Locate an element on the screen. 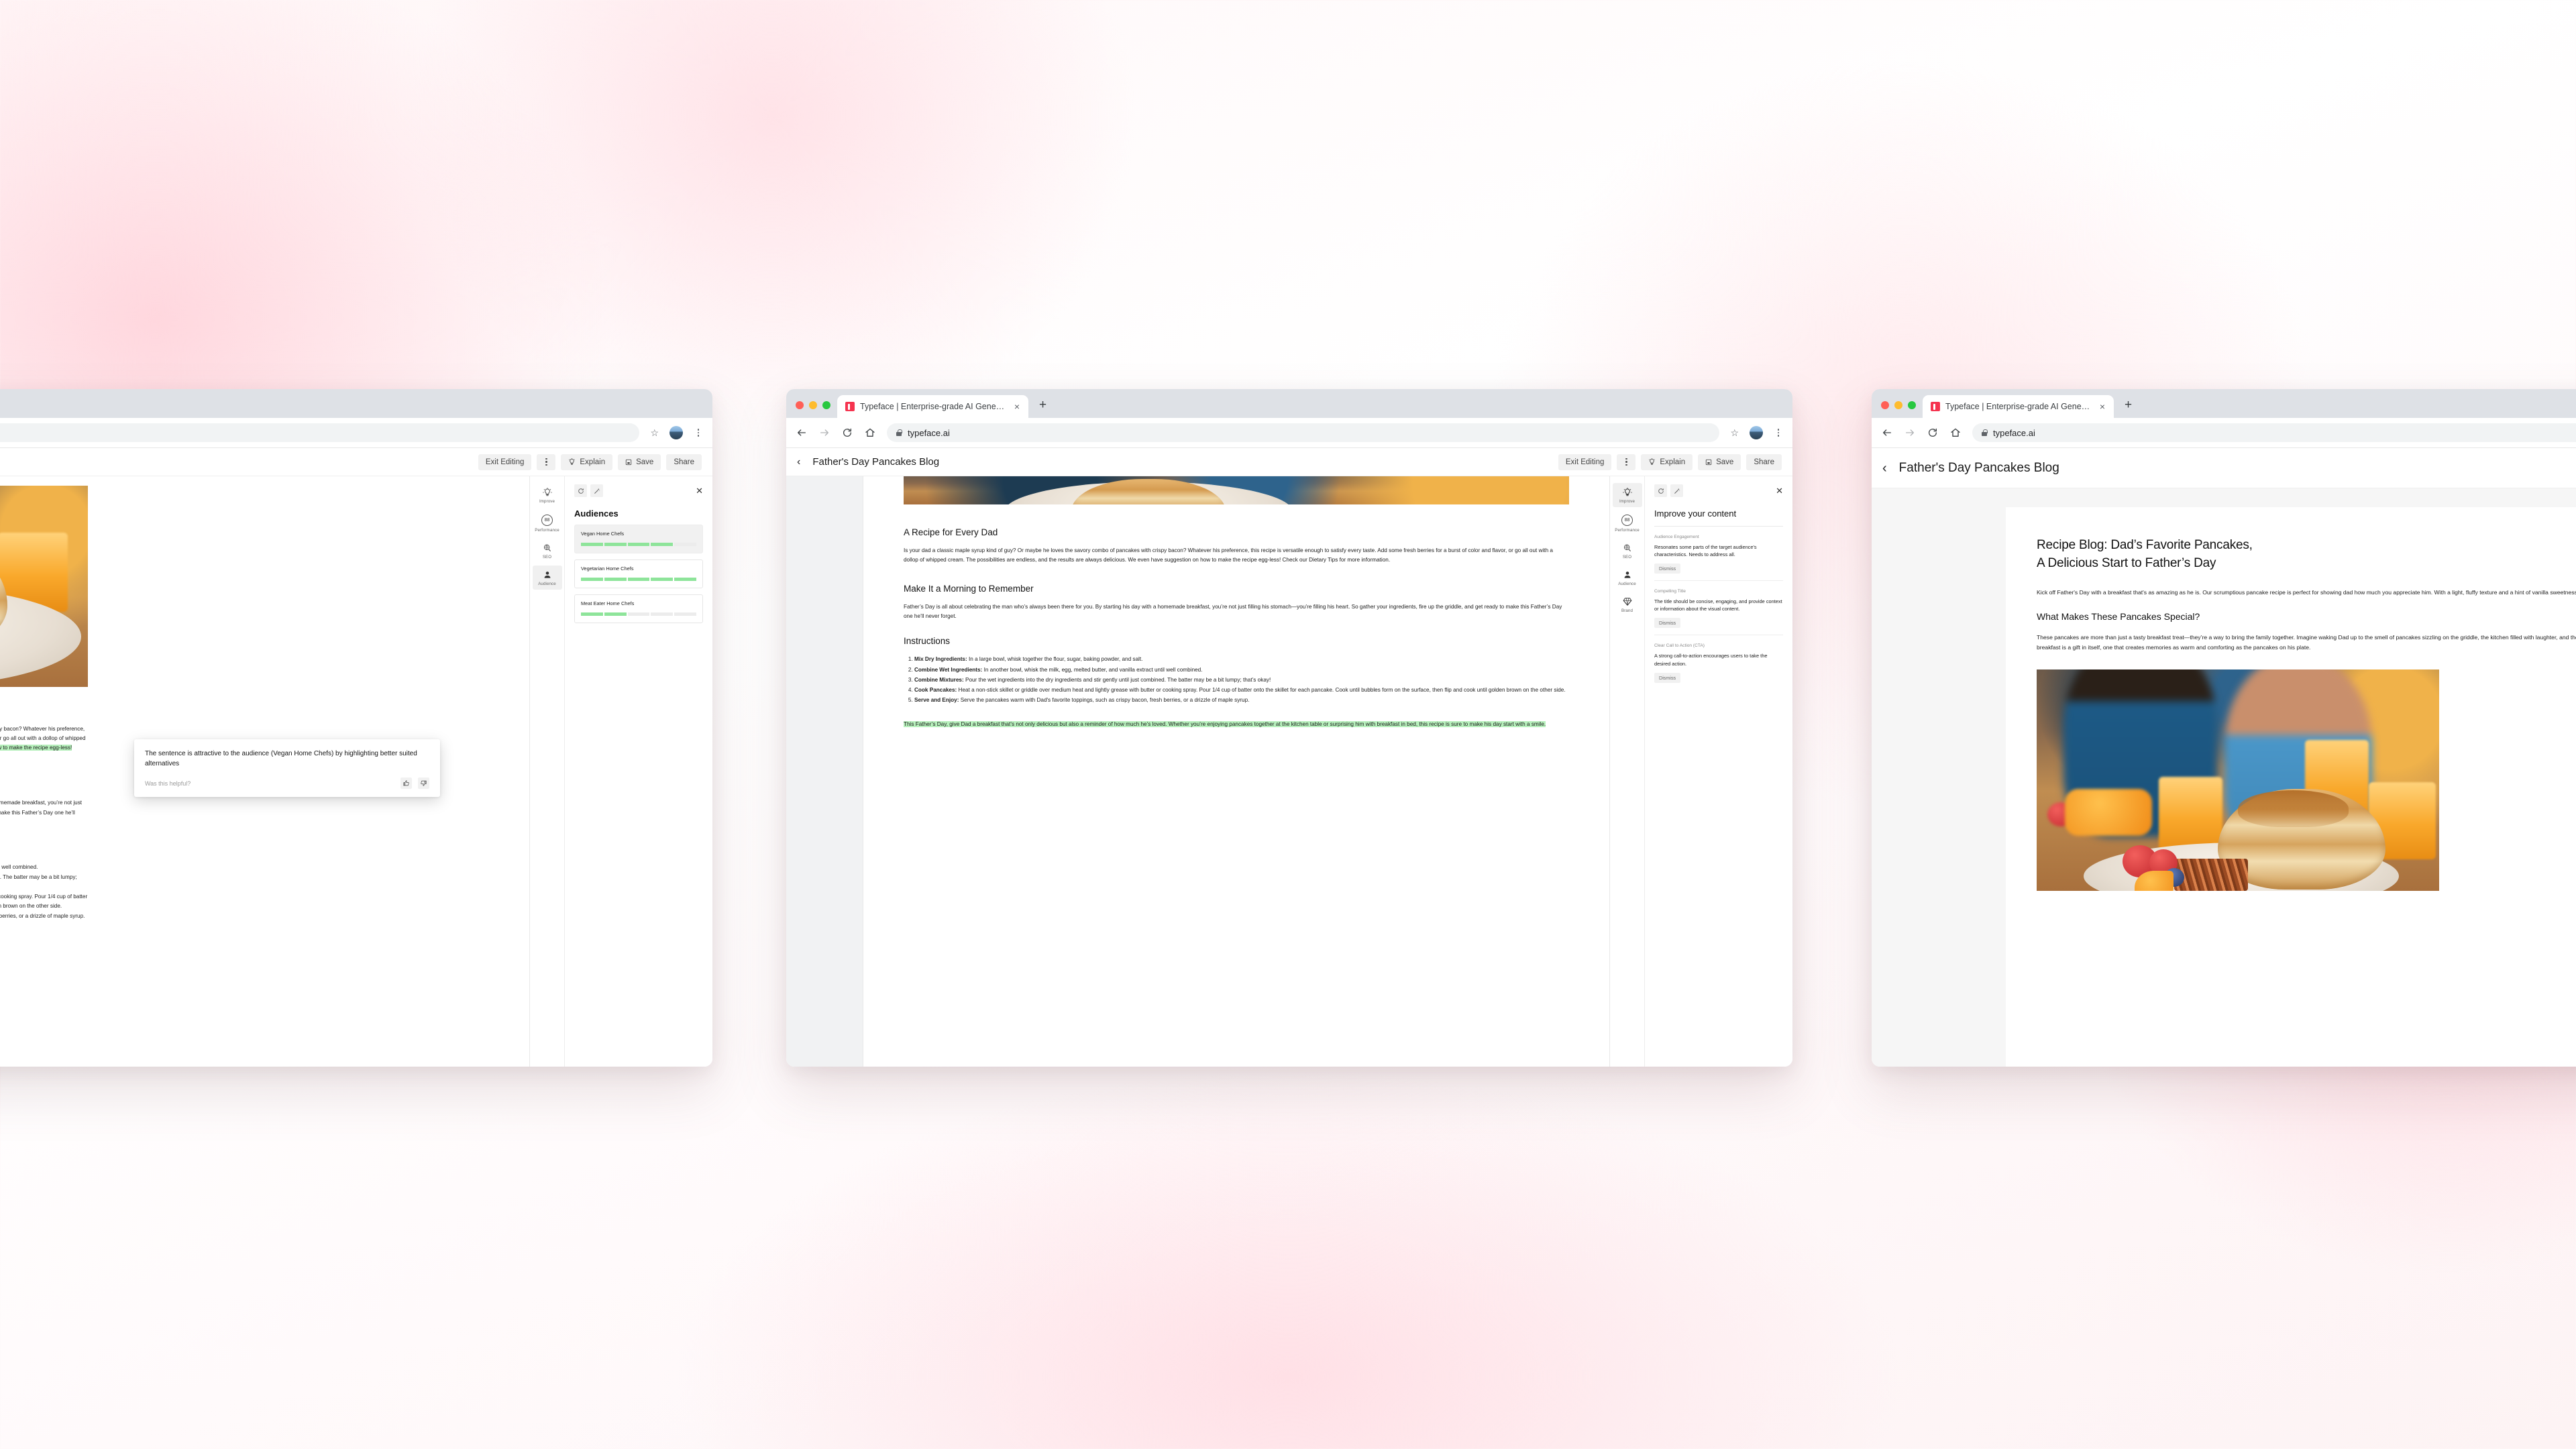  refresh-icon is located at coordinates (581, 491).